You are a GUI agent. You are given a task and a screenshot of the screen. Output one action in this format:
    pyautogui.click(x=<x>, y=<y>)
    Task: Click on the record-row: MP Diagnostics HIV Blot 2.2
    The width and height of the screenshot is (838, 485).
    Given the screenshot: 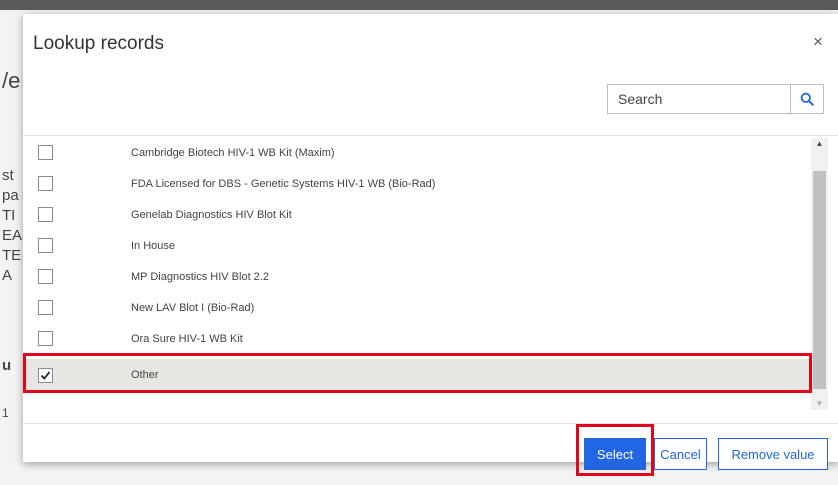 What is the action you would take?
    pyautogui.click(x=418, y=277)
    